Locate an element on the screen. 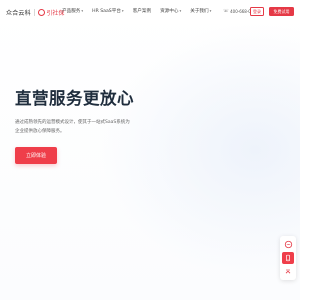 Image resolution: width=320 pixels, height=300 pixels. try-now-button: 立即体验 is located at coordinates (36, 155).